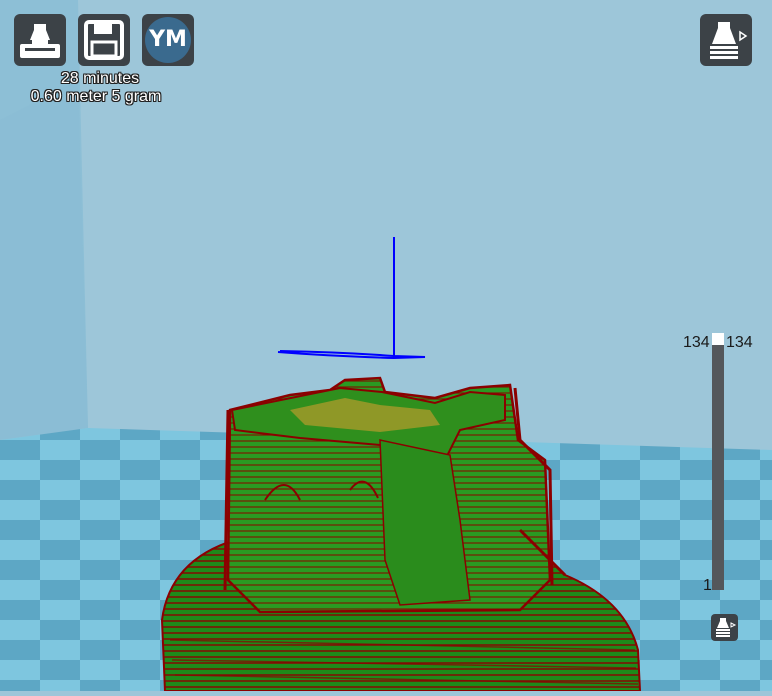 This screenshot has width=772, height=696. What do you see at coordinates (44, 260) in the screenshot?
I see `left-wall-shade` at bounding box center [44, 260].